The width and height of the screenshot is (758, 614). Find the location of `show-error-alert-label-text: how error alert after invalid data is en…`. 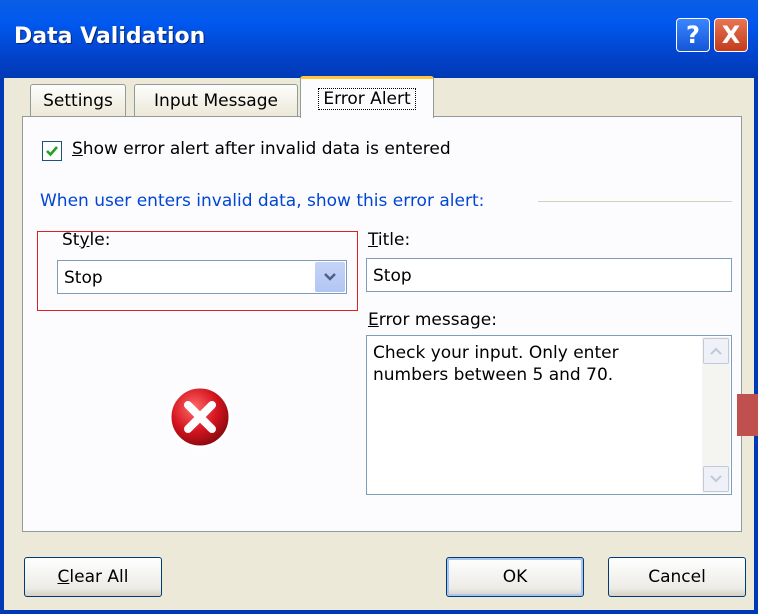

show-error-alert-label-text: how error alert after invalid data is en… is located at coordinates (266, 149).